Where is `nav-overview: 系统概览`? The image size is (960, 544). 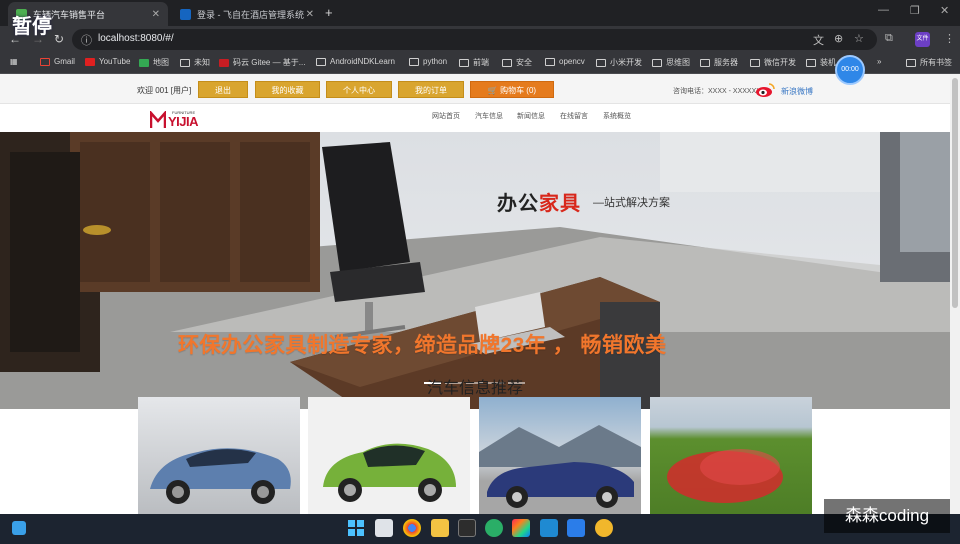
nav-overview: 系统概览 is located at coordinates (617, 116).